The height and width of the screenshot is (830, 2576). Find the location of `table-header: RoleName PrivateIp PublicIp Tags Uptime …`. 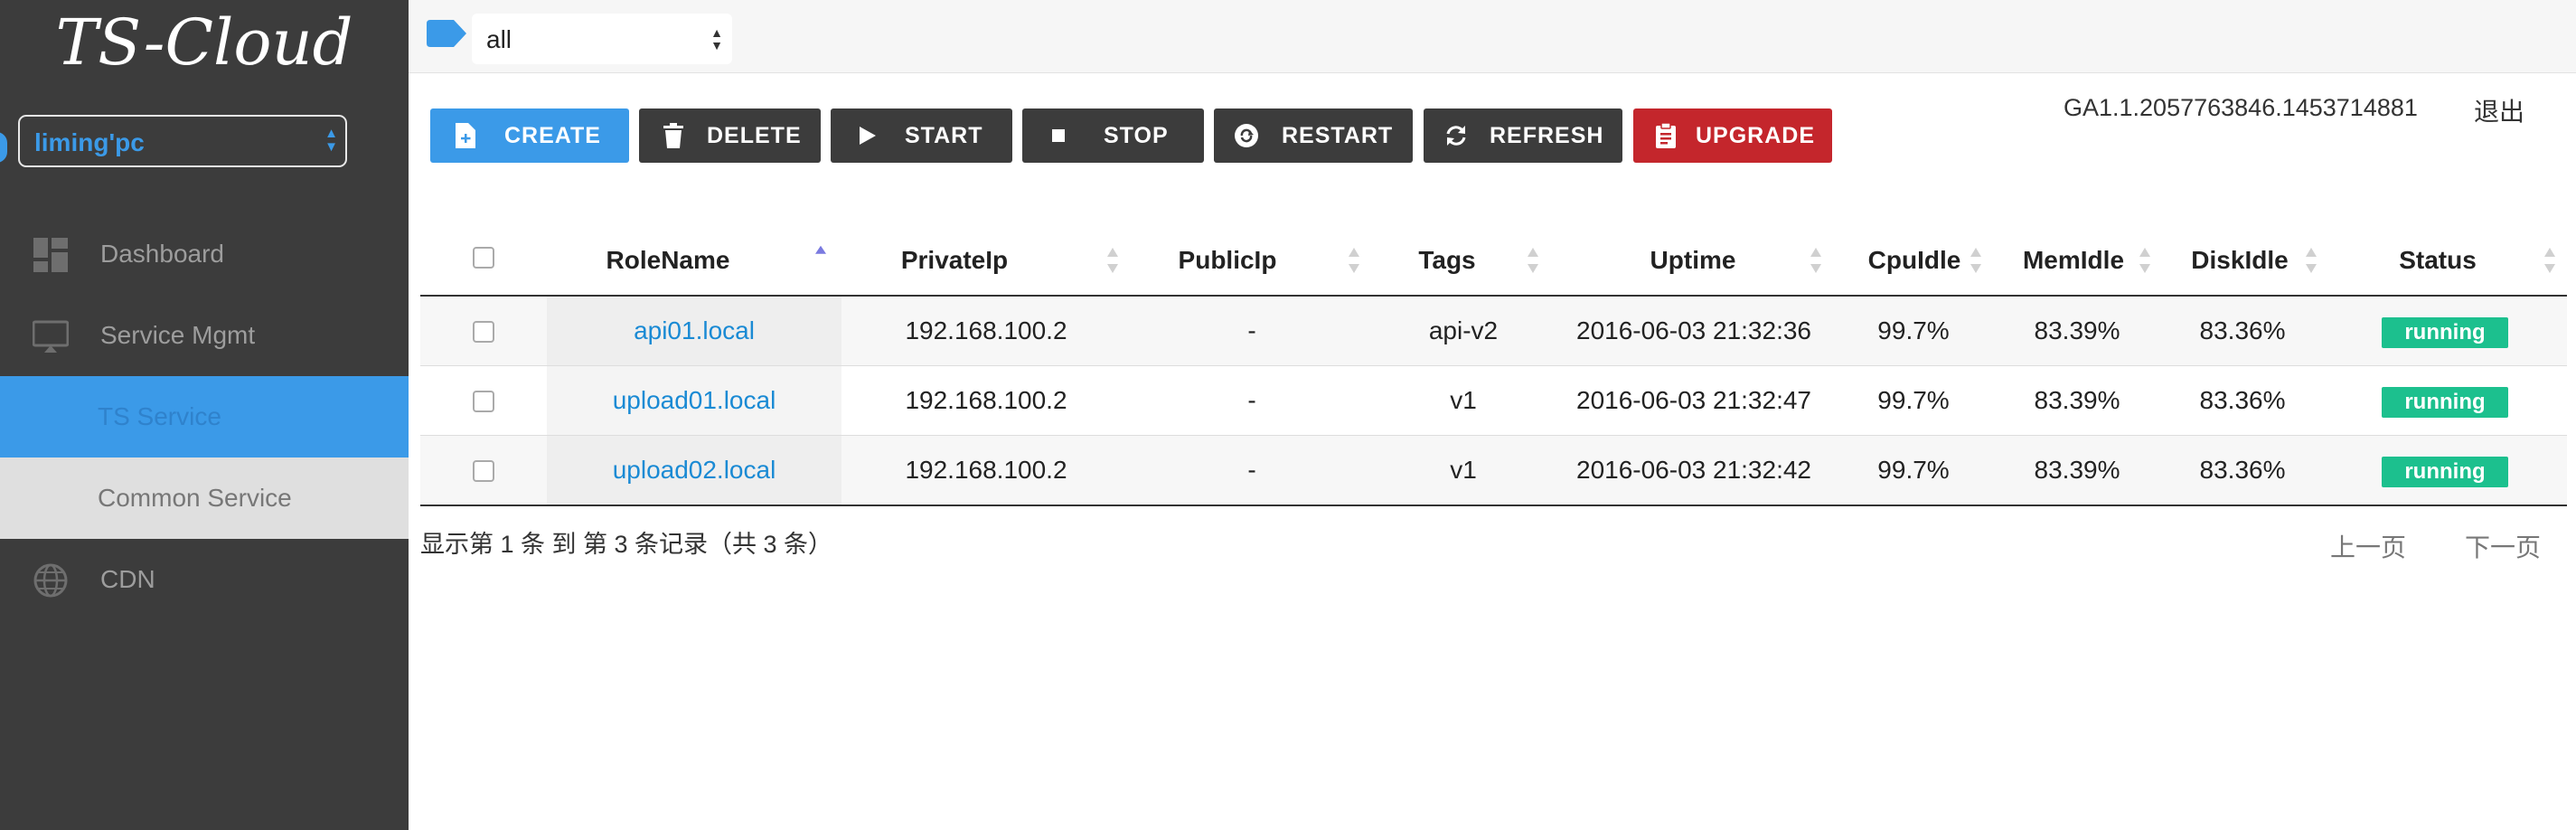

table-header: RoleName PrivateIp PublicIp Tags Uptime … is located at coordinates (1494, 261).